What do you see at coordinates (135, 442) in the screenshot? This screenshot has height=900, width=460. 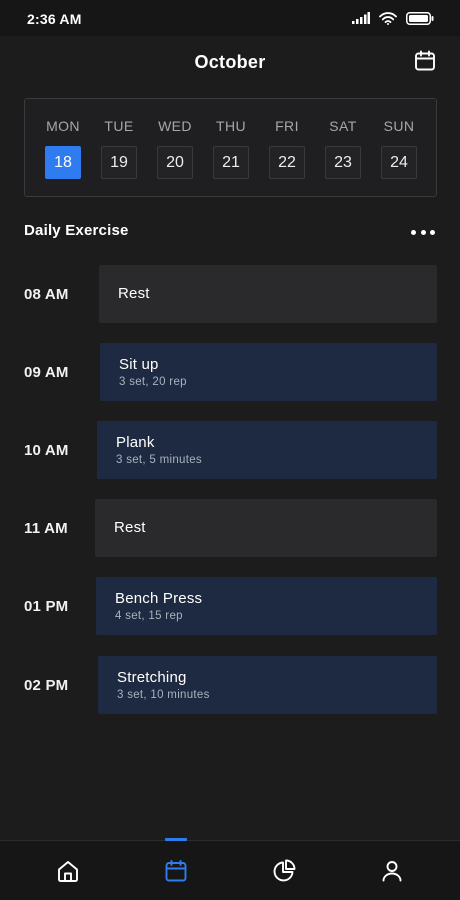 I see `exercise-name: Plank` at bounding box center [135, 442].